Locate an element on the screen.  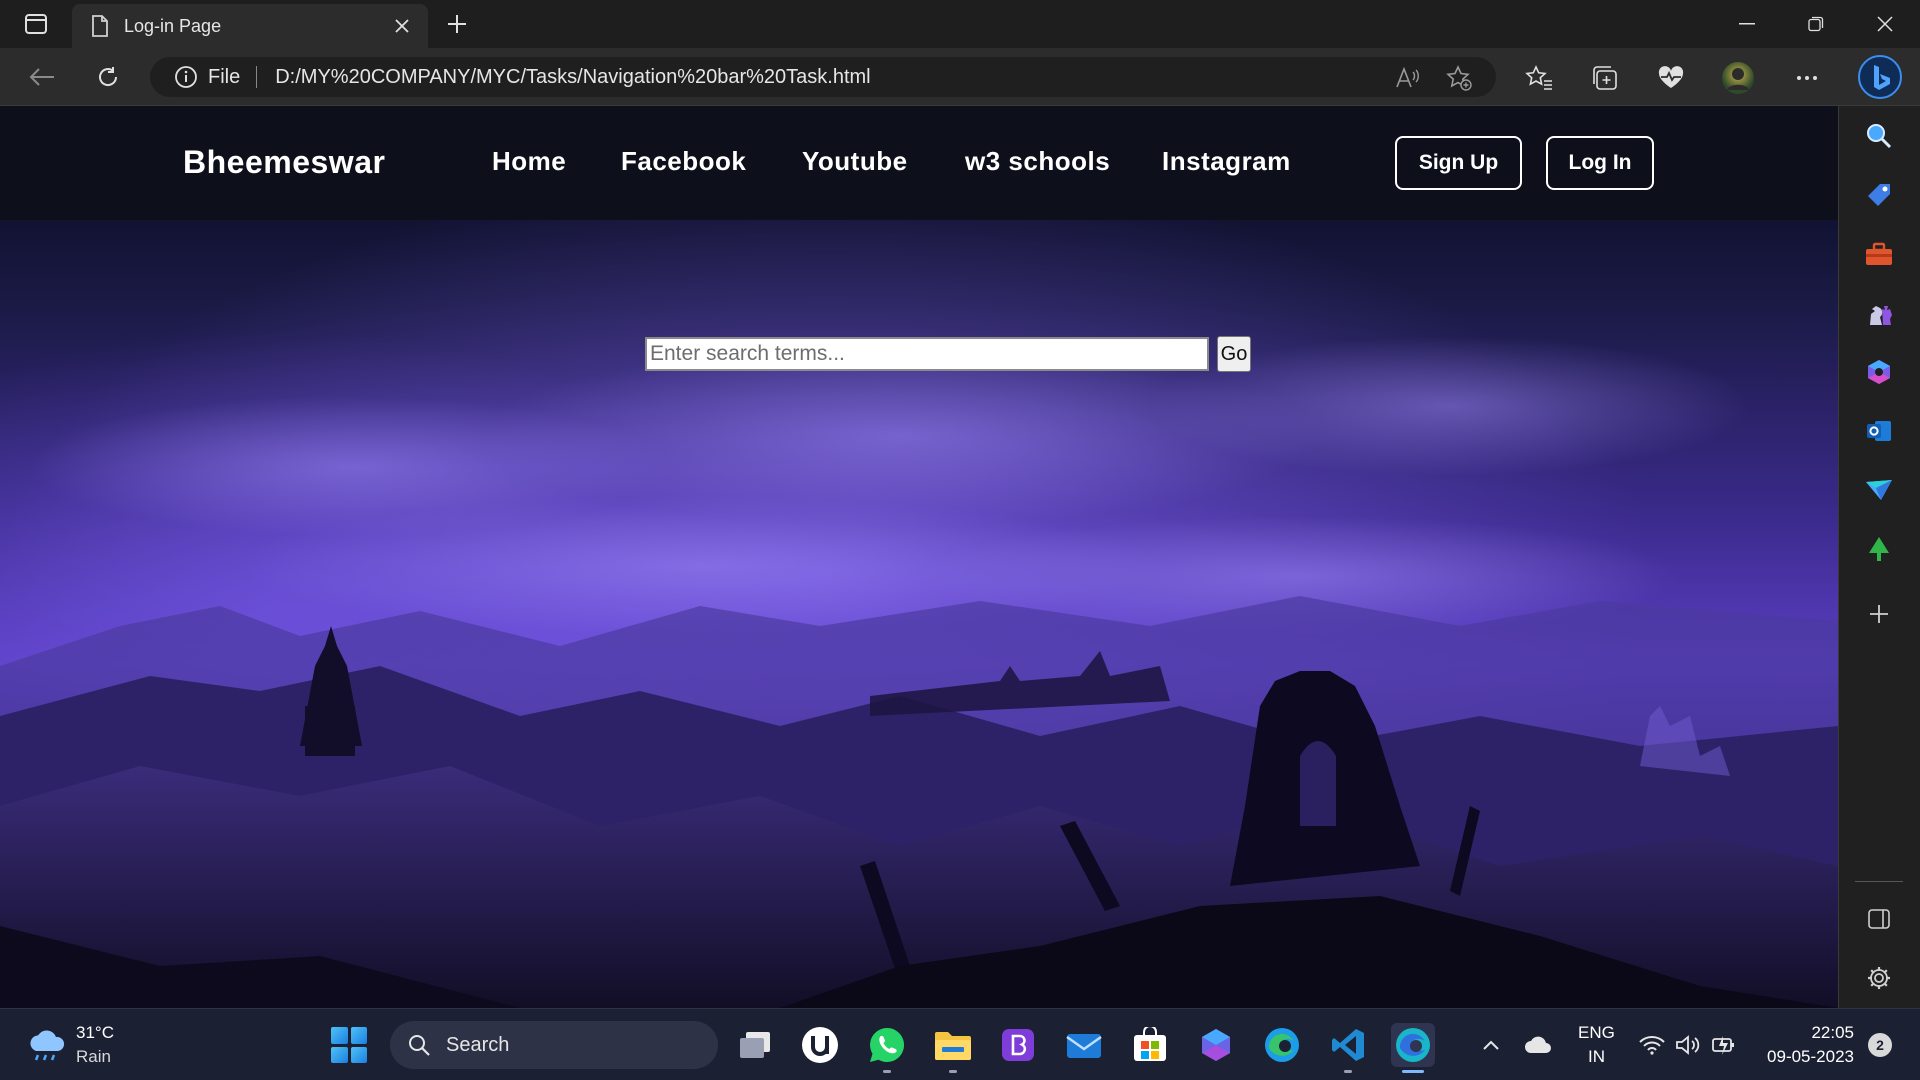
edge-dev-app is located at coordinates (1413, 1048).